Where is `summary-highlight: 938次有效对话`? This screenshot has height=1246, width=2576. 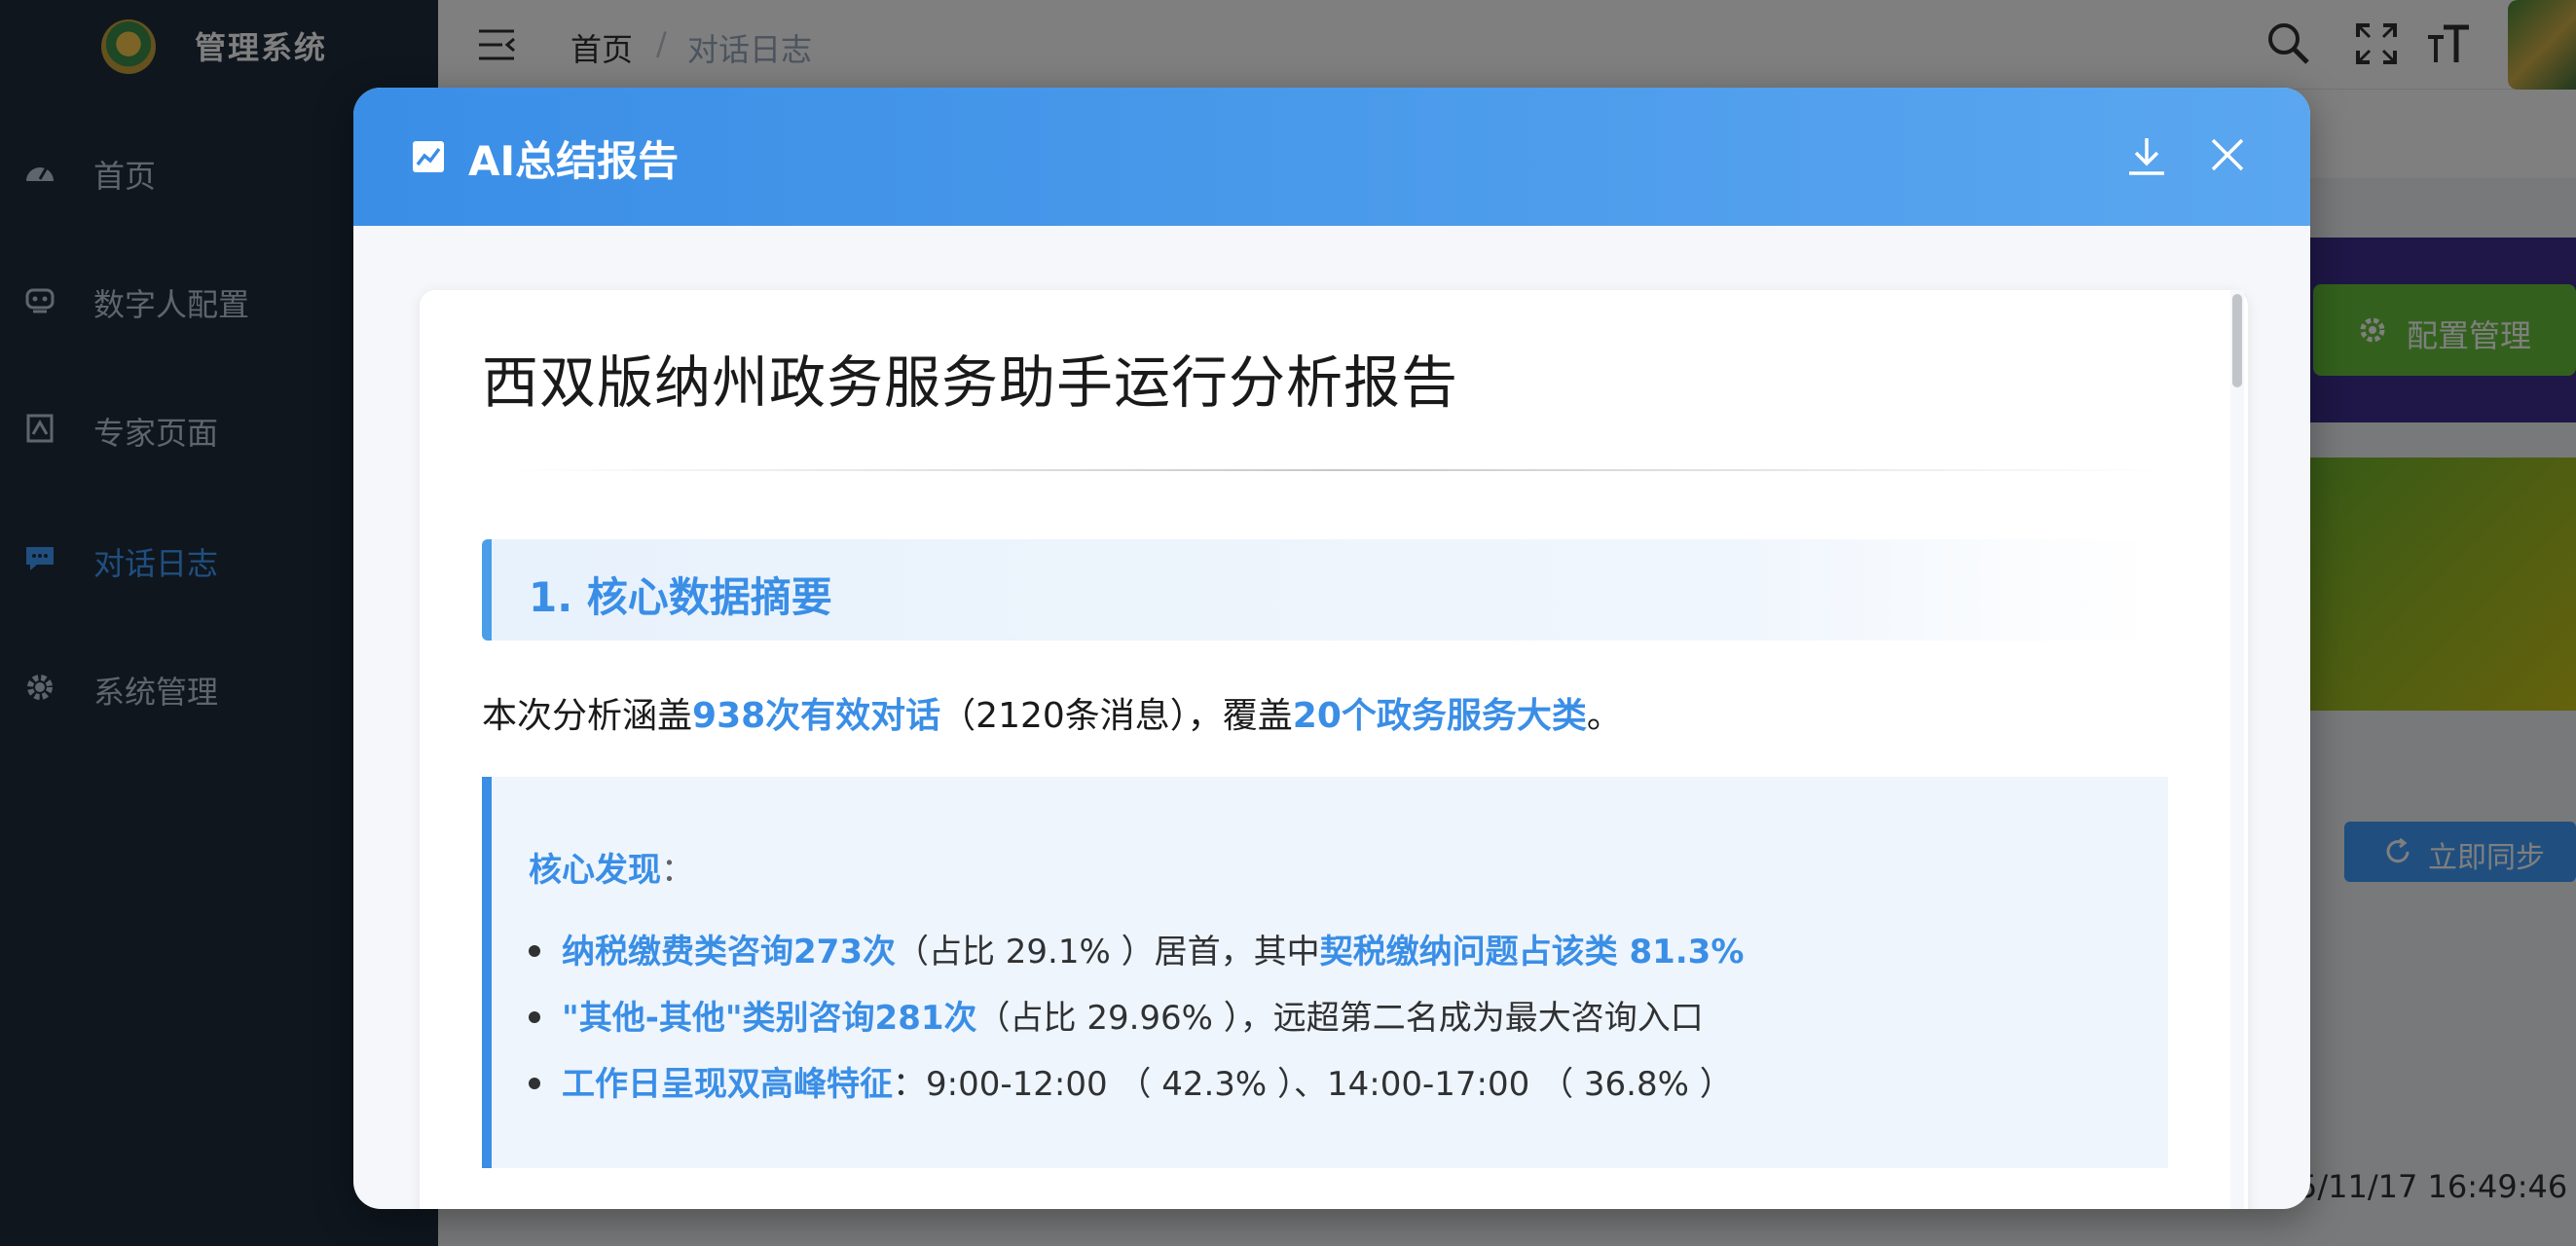 summary-highlight: 938次有效对话 is located at coordinates (816, 716).